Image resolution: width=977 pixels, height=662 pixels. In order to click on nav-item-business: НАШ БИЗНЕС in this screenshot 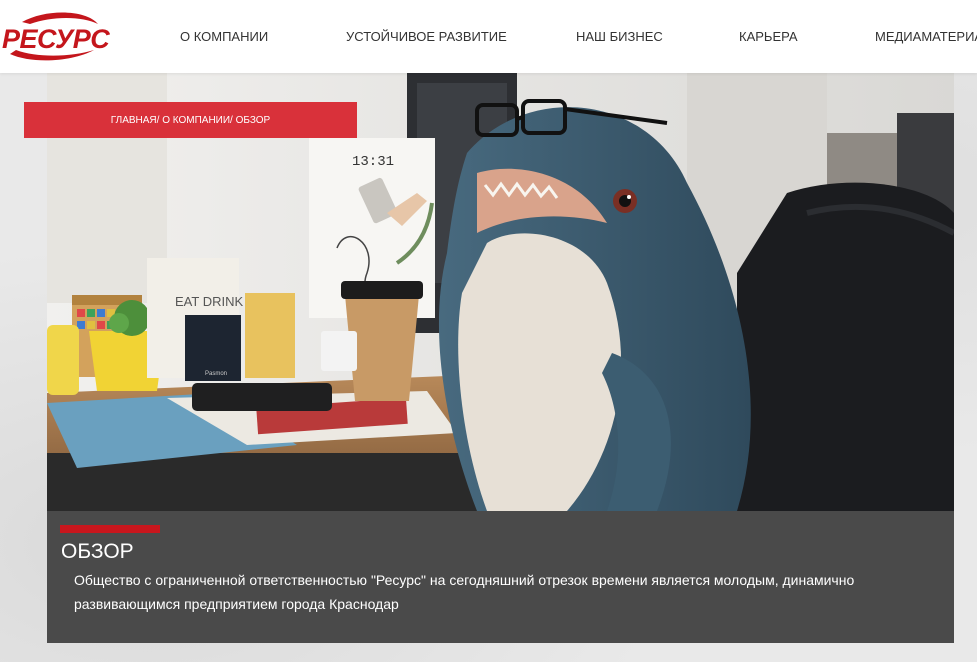, I will do `click(619, 36)`.